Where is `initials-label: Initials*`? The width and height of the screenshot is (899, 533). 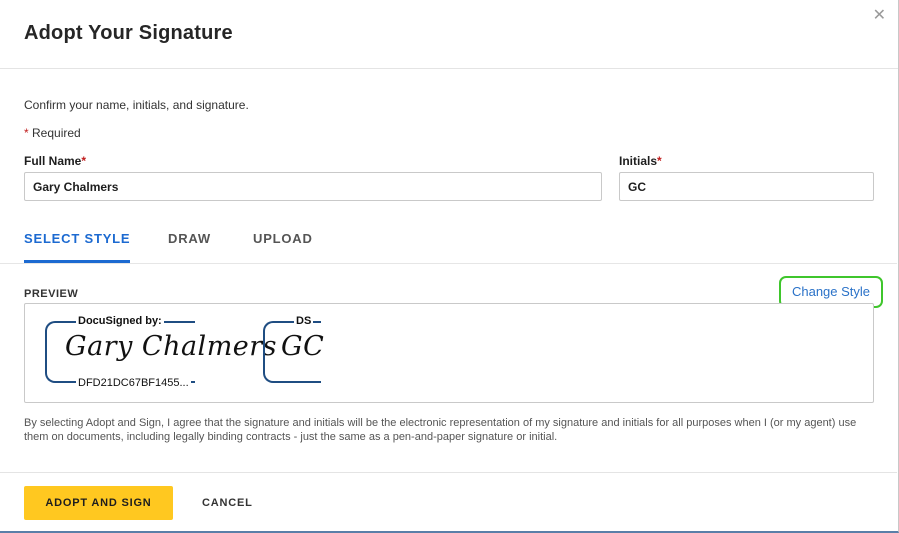
initials-label: Initials* is located at coordinates (640, 161).